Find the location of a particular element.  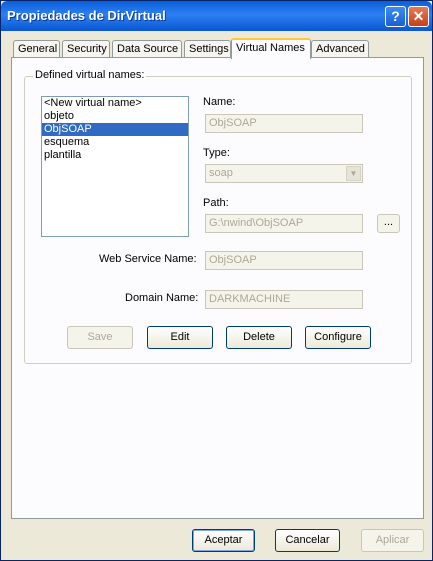

list-item-esquema: esquema is located at coordinates (115, 142).